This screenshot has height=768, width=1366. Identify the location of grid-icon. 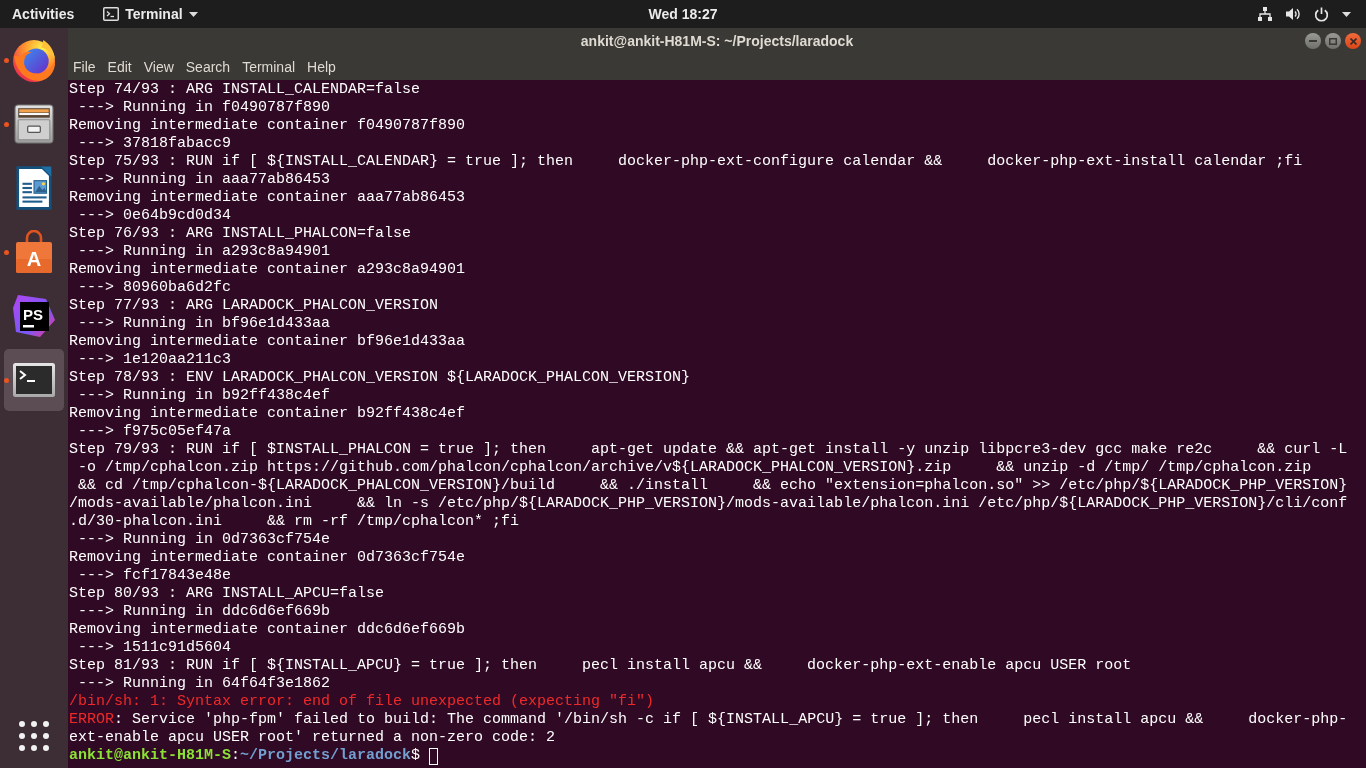
(34, 736).